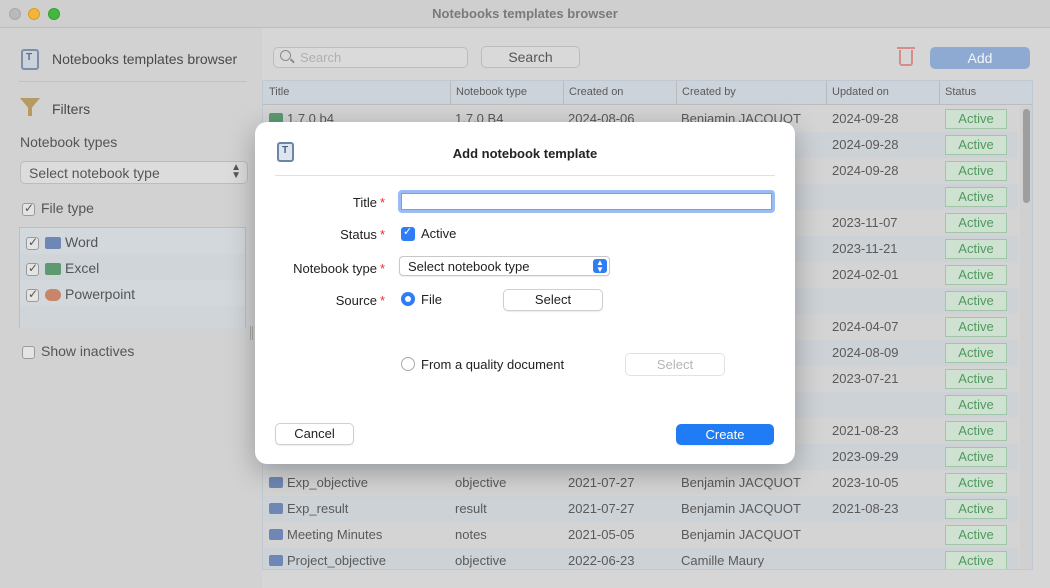 The width and height of the screenshot is (1050, 588). I want to click on column-header-created-by: Created by, so click(709, 92).